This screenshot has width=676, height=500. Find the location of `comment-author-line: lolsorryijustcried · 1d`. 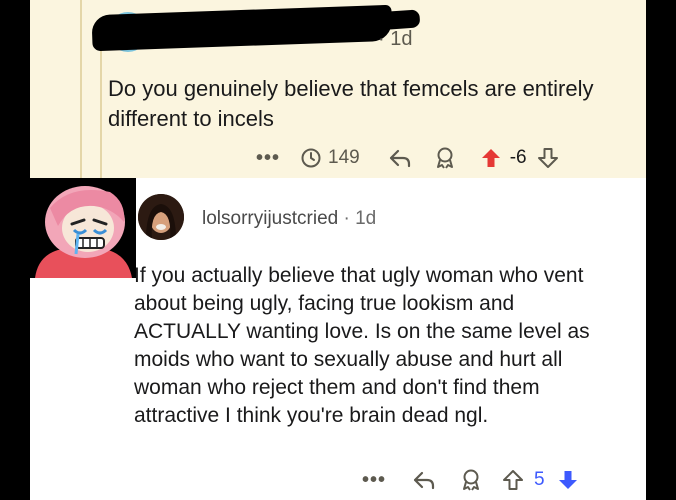

comment-author-line: lolsorryijustcried · 1d is located at coordinates (289, 219).